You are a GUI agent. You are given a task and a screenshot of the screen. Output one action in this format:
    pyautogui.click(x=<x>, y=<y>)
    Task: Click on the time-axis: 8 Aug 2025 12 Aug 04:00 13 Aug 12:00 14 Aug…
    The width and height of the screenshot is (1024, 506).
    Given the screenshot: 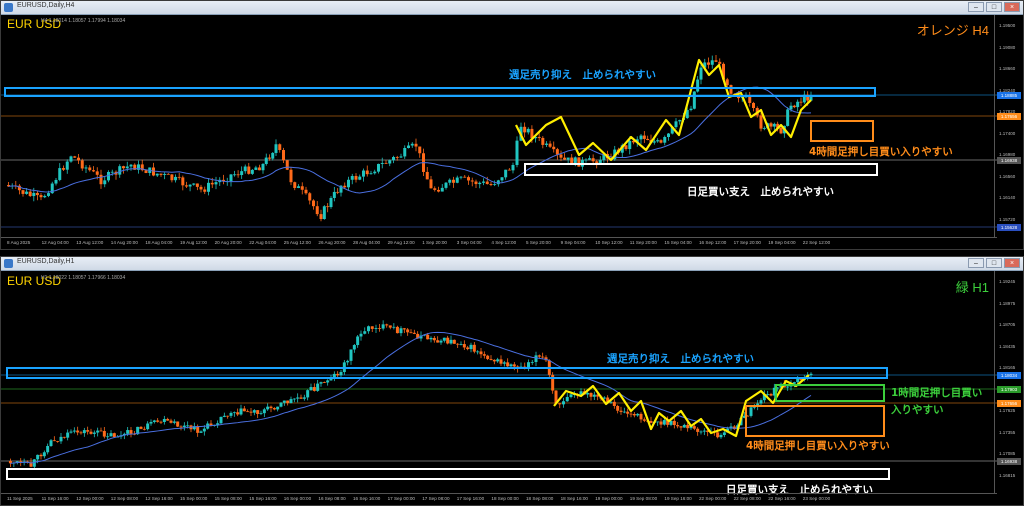 What is the action you would take?
    pyautogui.click(x=499, y=242)
    